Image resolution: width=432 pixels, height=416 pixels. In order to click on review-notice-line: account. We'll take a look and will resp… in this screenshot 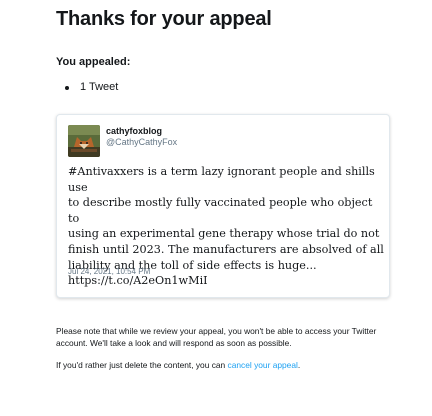, I will do `click(174, 343)`.